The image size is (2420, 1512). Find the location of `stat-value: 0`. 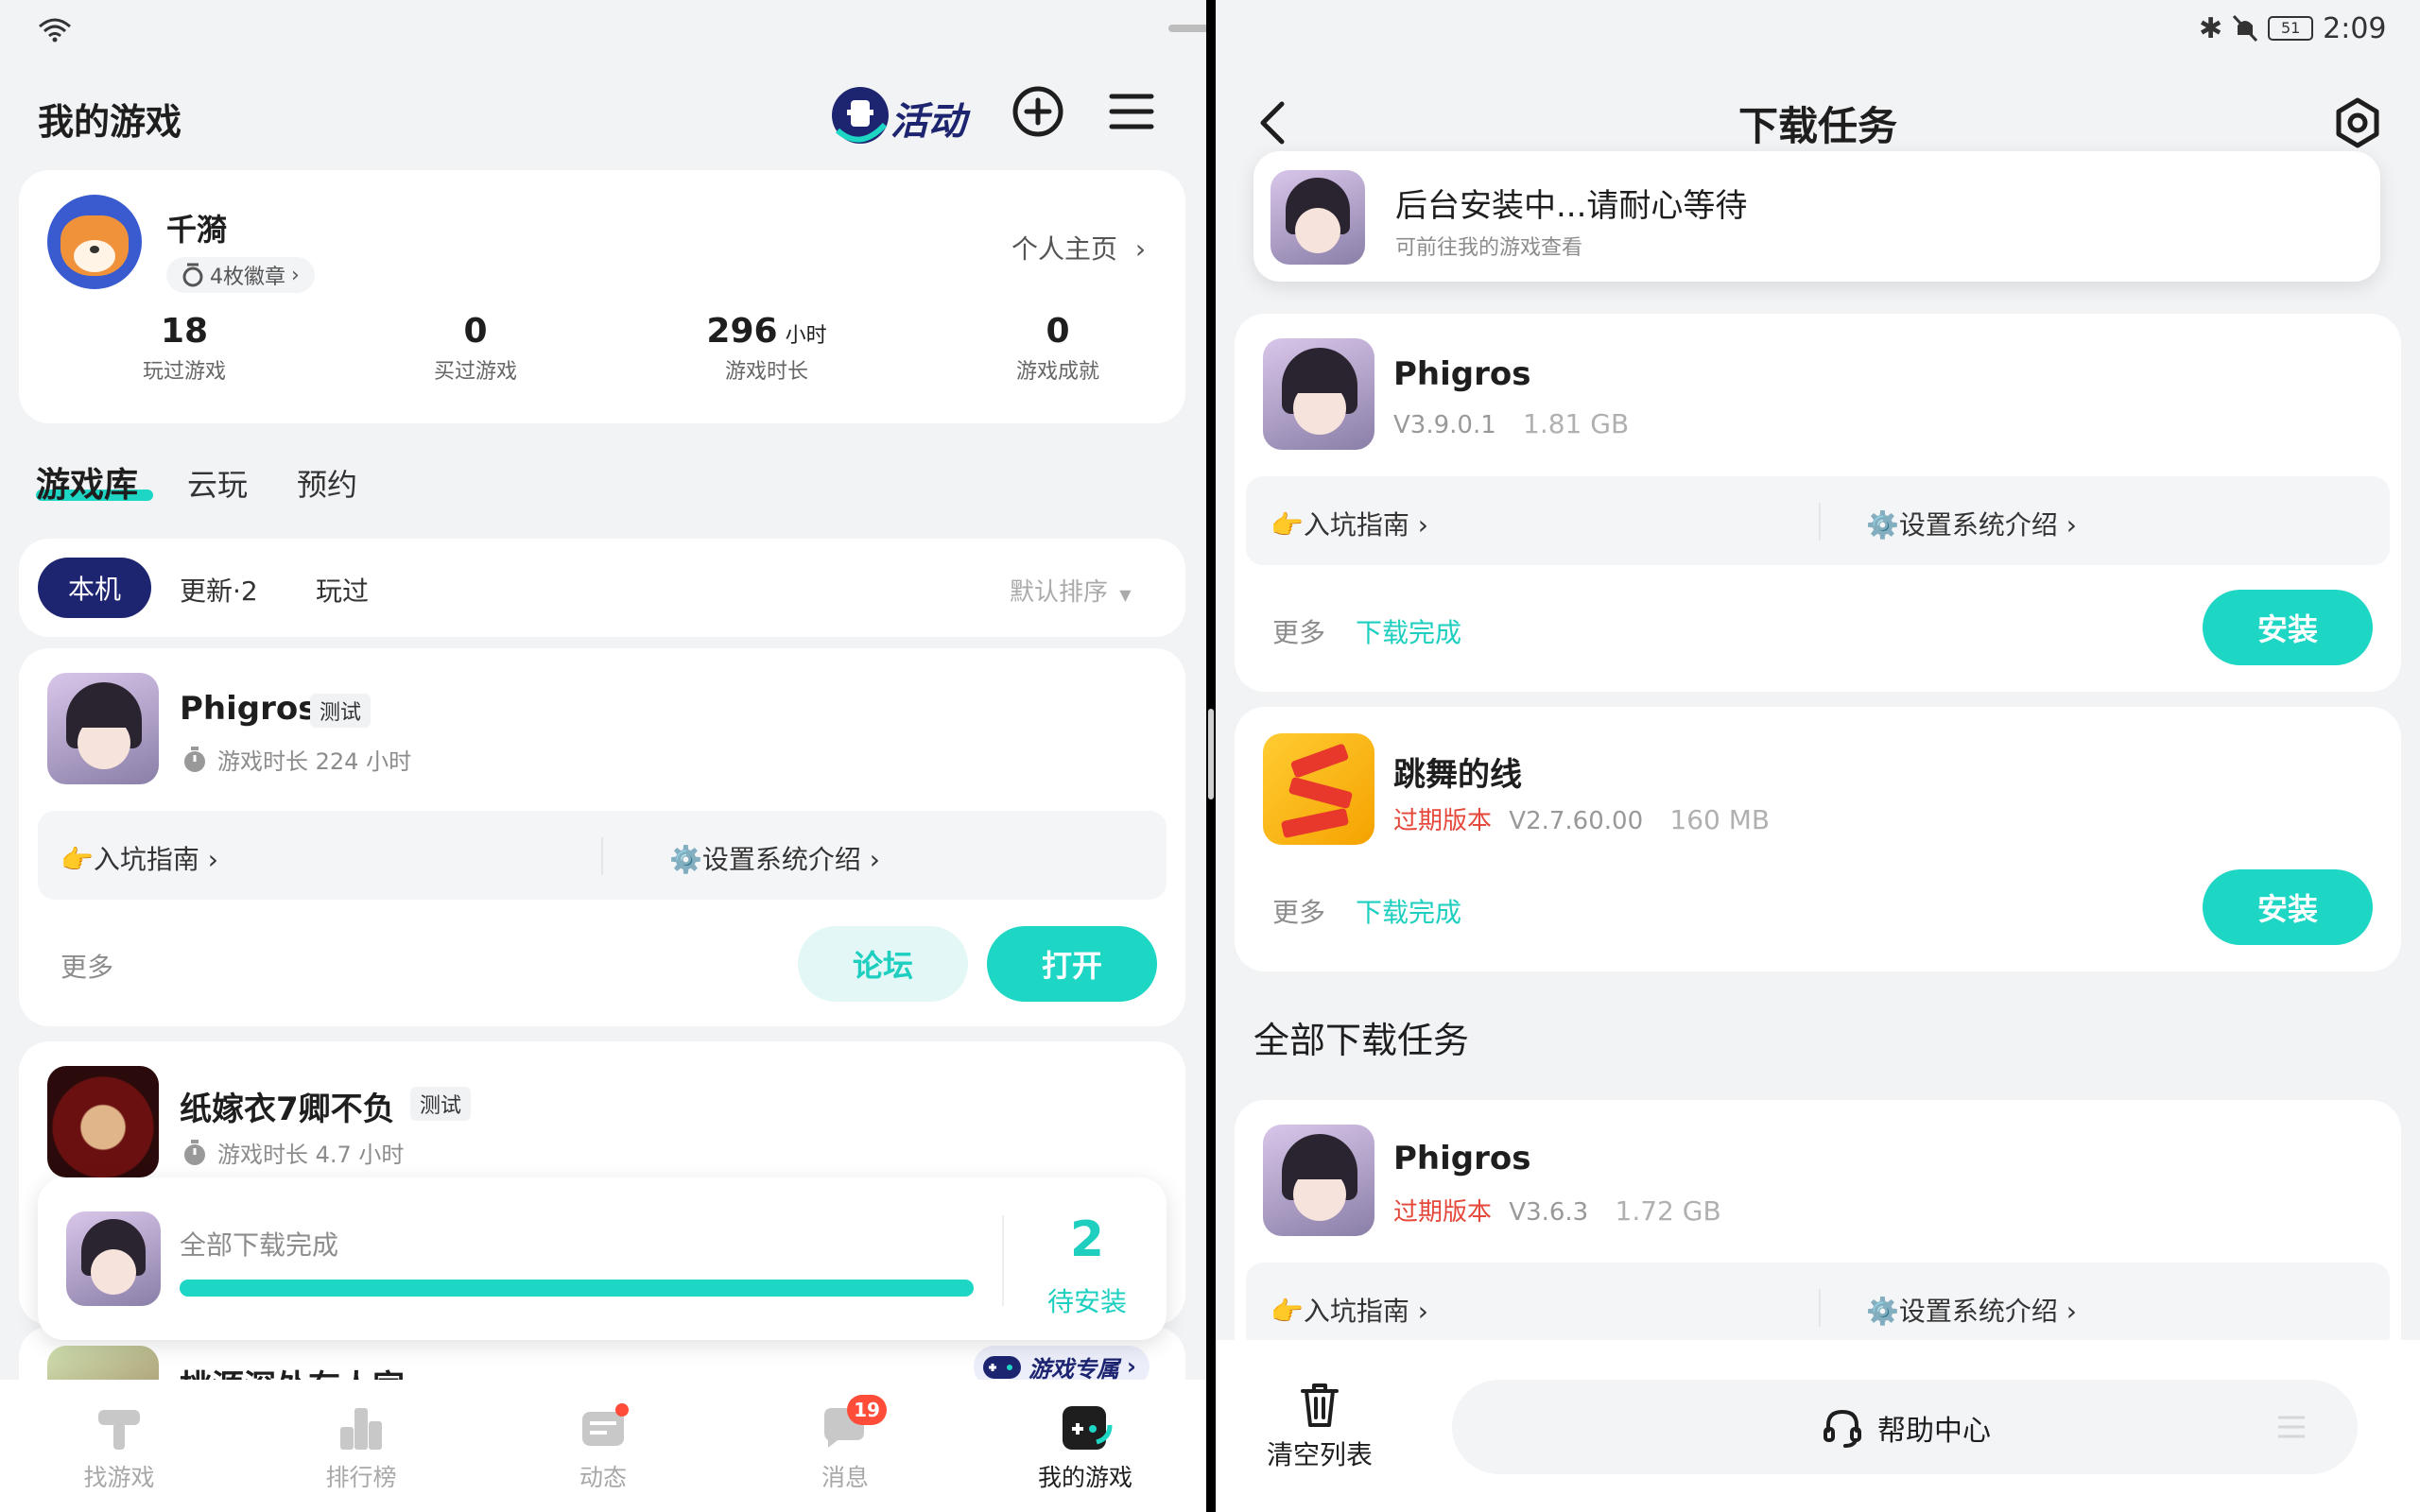

stat-value: 0 is located at coordinates (1058, 331).